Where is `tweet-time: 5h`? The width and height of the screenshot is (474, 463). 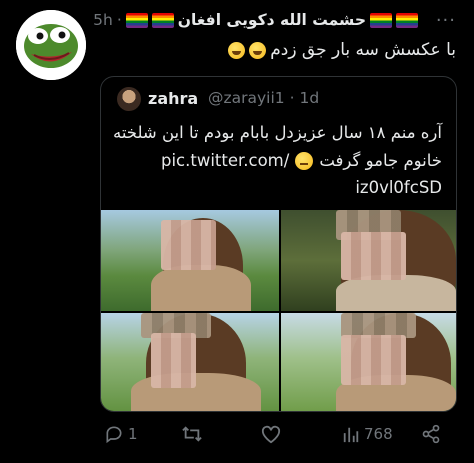 tweet-time: 5h is located at coordinates (103, 20).